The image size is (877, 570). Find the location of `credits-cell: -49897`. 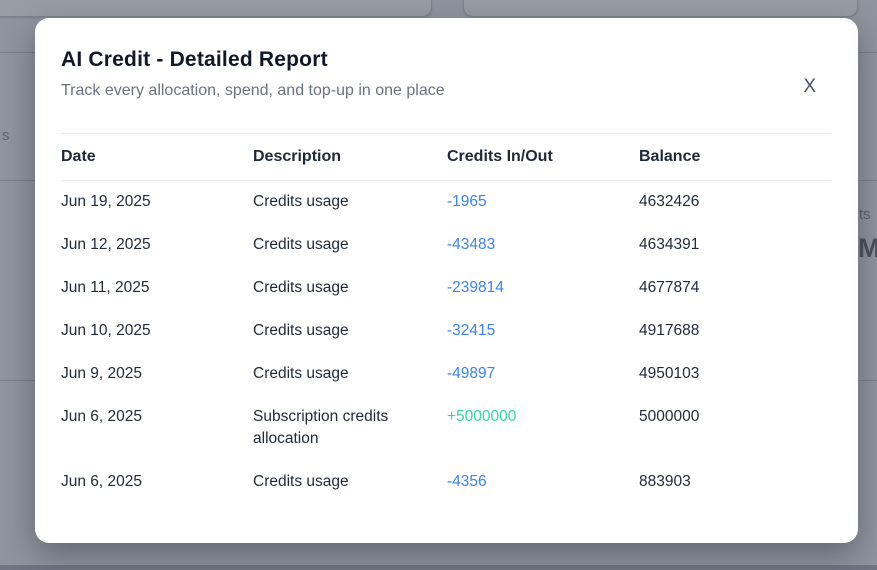

credits-cell: -49897 is located at coordinates (471, 373).